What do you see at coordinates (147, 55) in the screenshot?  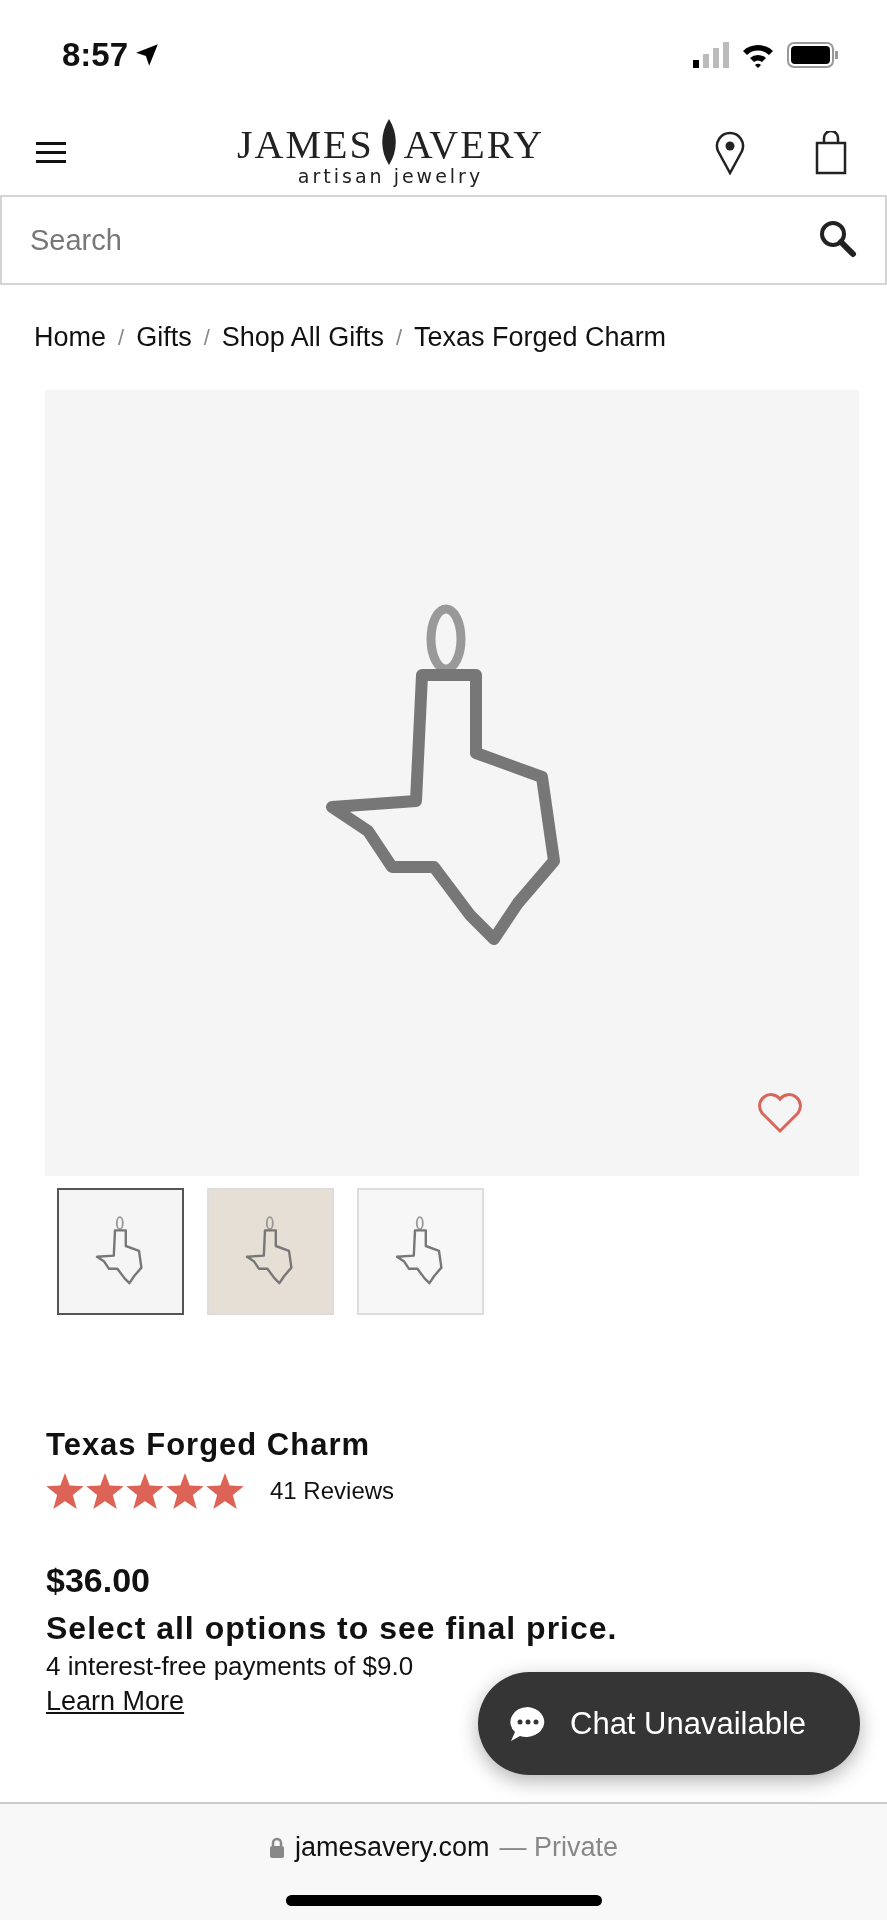 I see `location-arrow-icon` at bounding box center [147, 55].